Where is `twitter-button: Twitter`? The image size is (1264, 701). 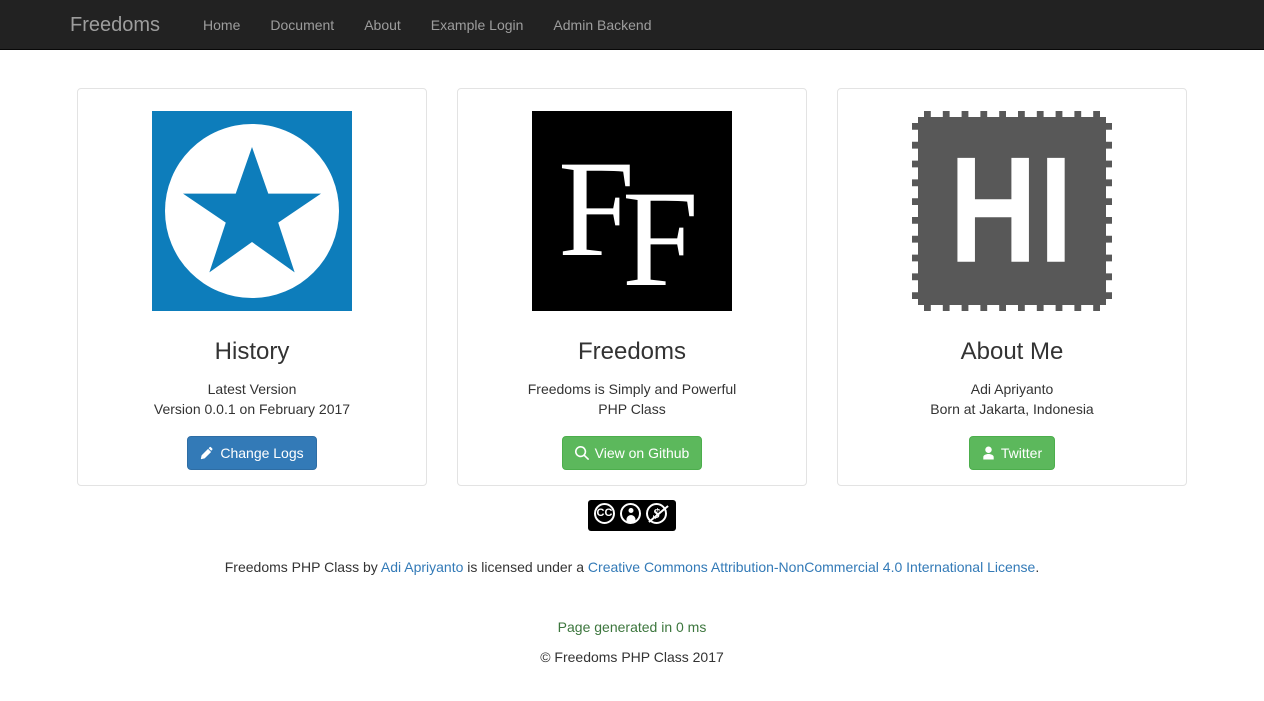 twitter-button: Twitter is located at coordinates (1012, 453).